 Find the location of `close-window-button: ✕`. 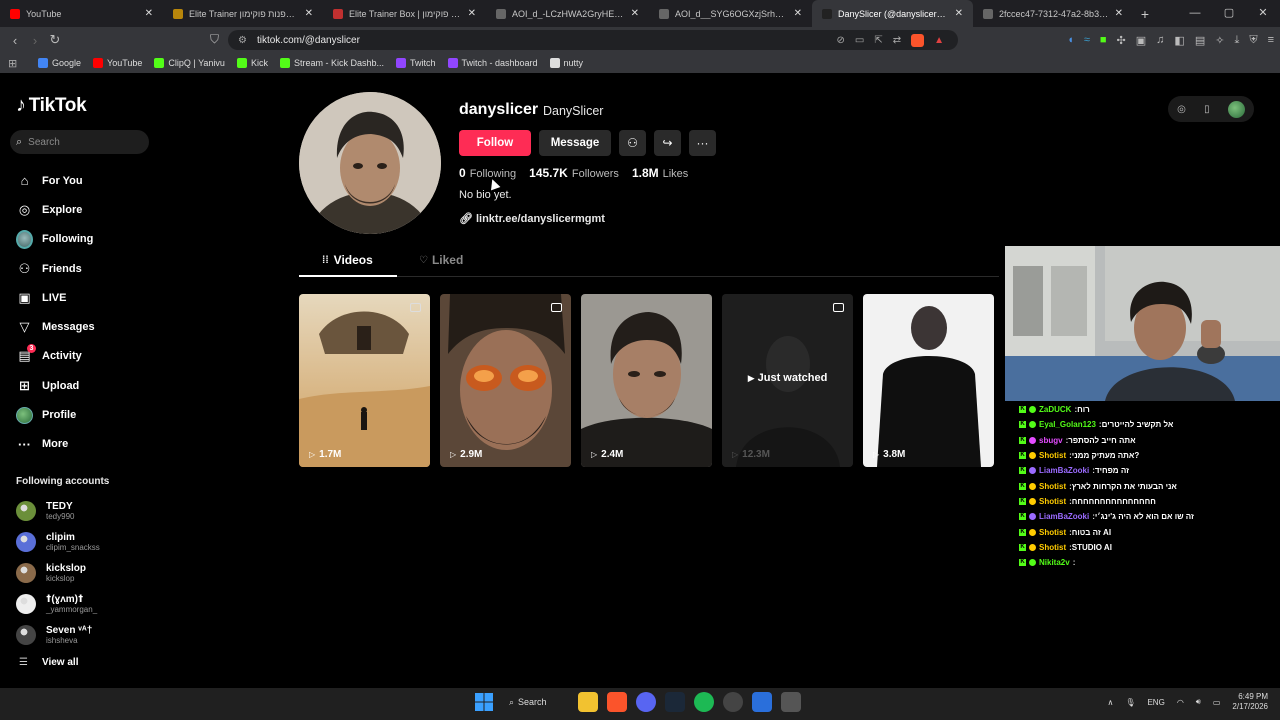

close-window-button: ✕ is located at coordinates (1263, 13).